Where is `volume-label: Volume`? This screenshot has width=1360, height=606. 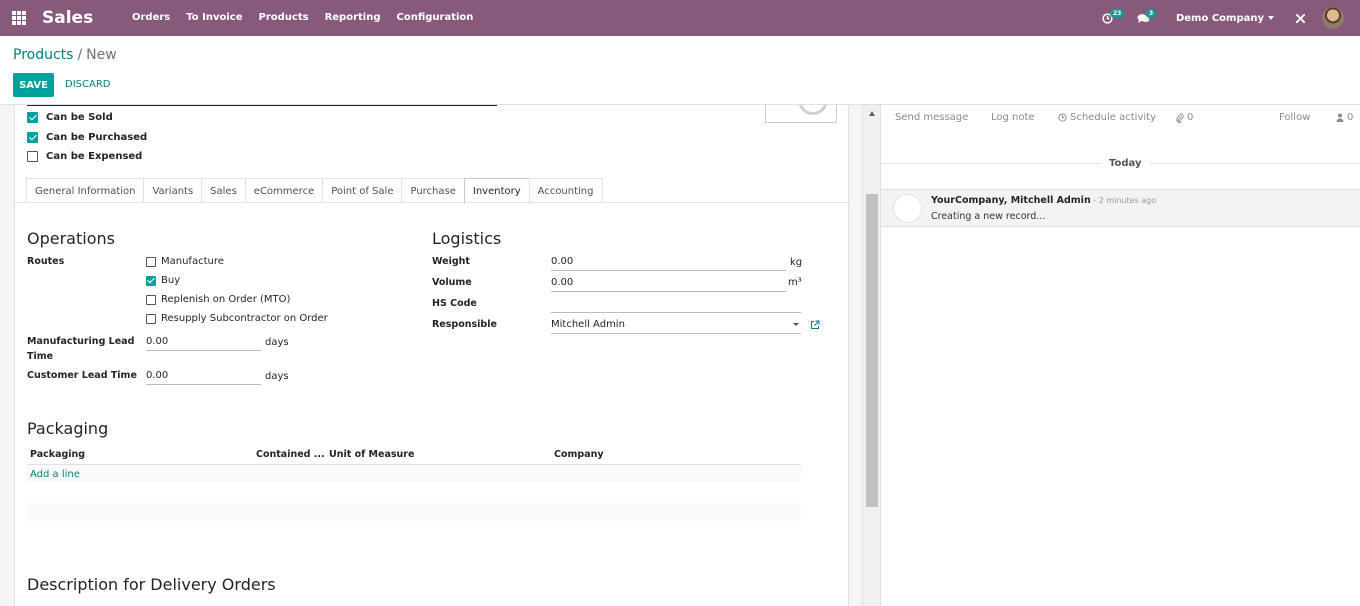 volume-label: Volume is located at coordinates (452, 282).